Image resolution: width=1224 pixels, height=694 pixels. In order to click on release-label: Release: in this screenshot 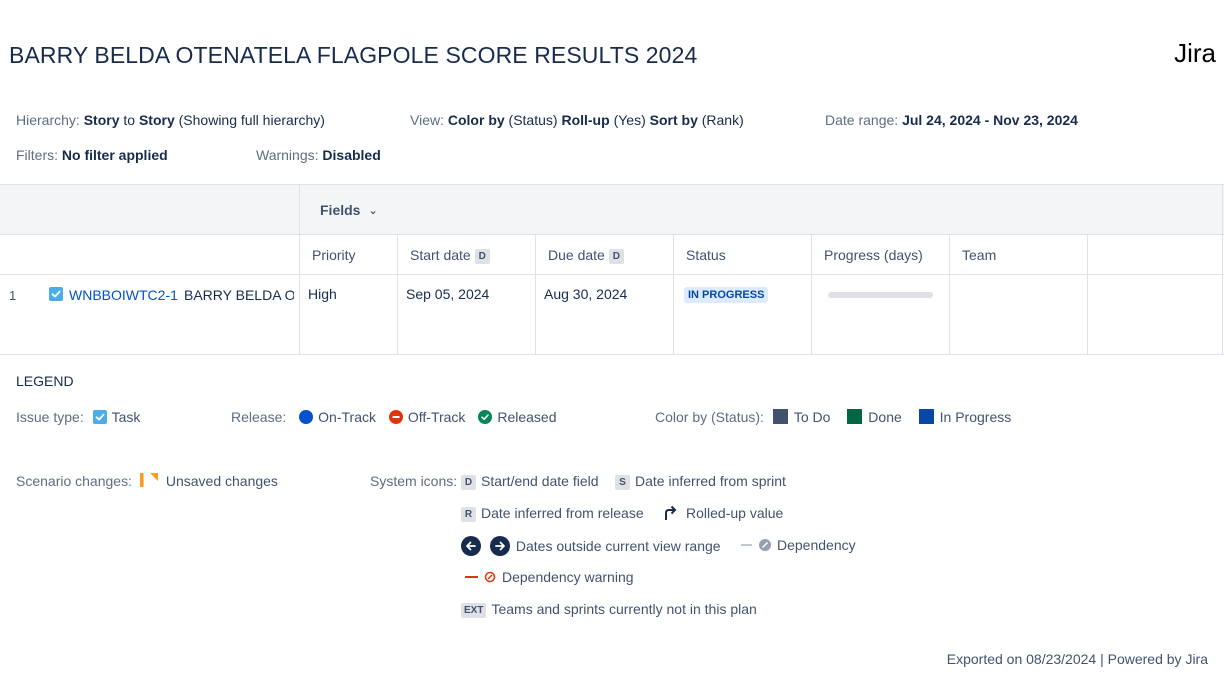, I will do `click(259, 417)`.